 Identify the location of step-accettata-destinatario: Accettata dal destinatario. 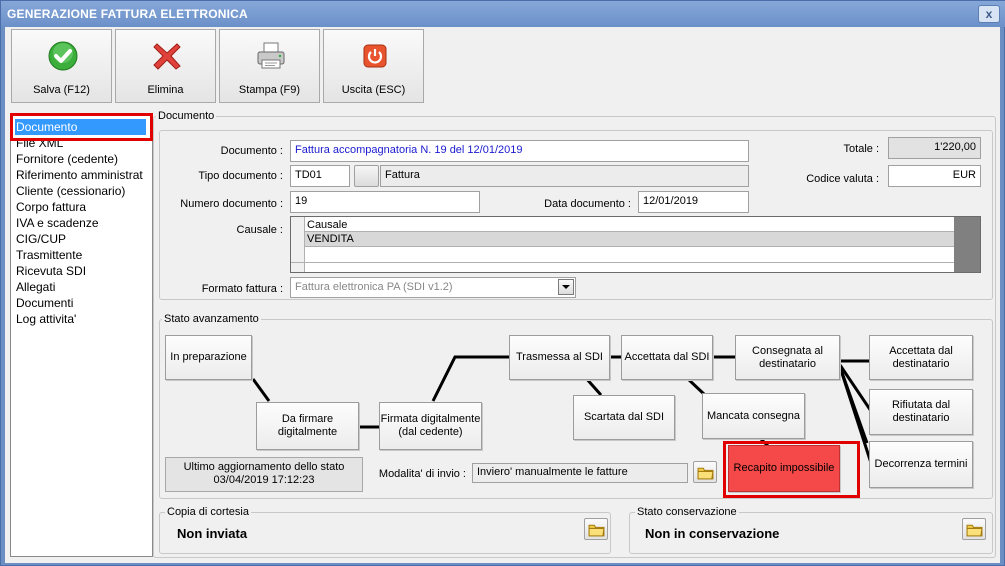
(921, 357).